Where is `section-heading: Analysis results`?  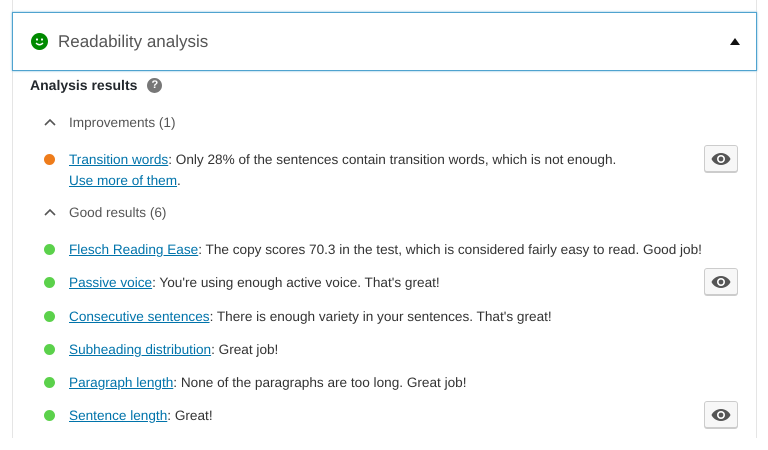 section-heading: Analysis results is located at coordinates (84, 85).